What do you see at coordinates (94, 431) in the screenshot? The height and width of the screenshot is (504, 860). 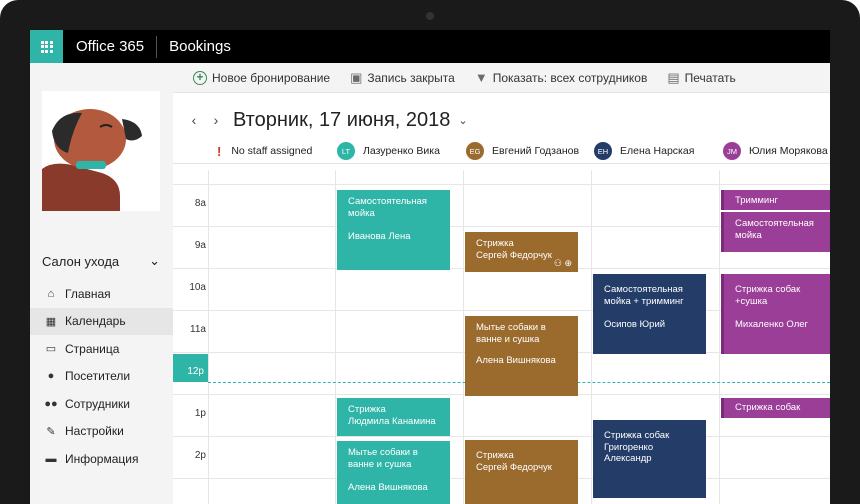 I see `sidebar-item-label: Настройки` at bounding box center [94, 431].